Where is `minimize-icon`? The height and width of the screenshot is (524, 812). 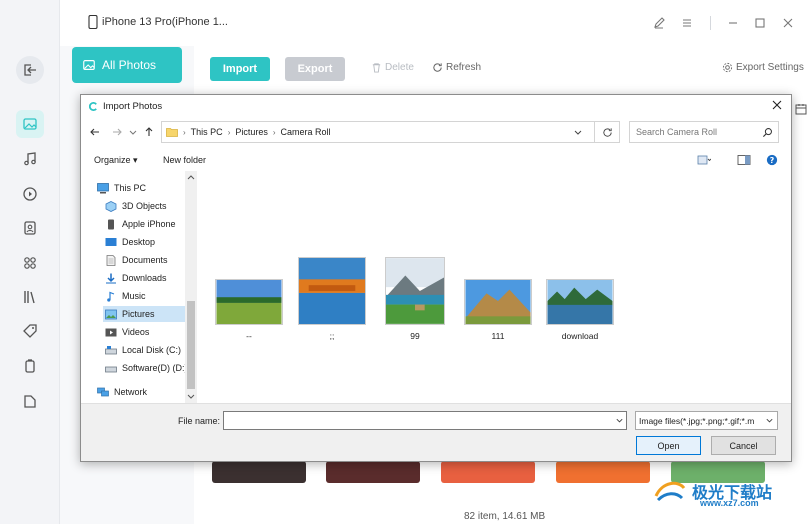
minimize-icon is located at coordinates (733, 23).